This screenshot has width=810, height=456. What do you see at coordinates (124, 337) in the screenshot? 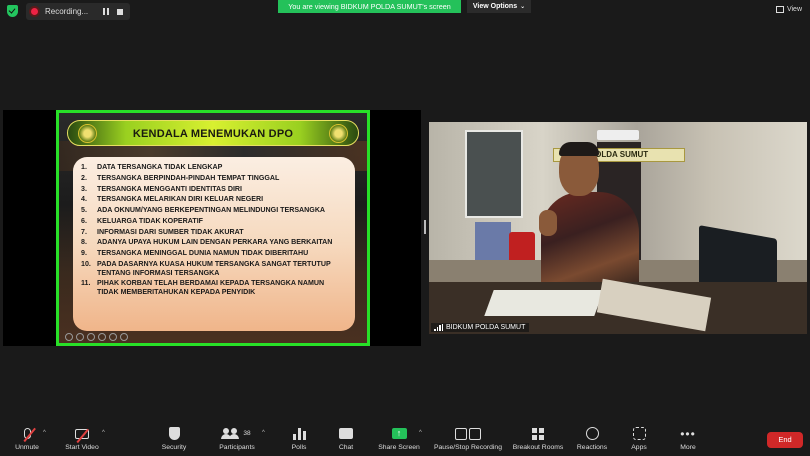
I see `more-options-icon` at bounding box center [124, 337].